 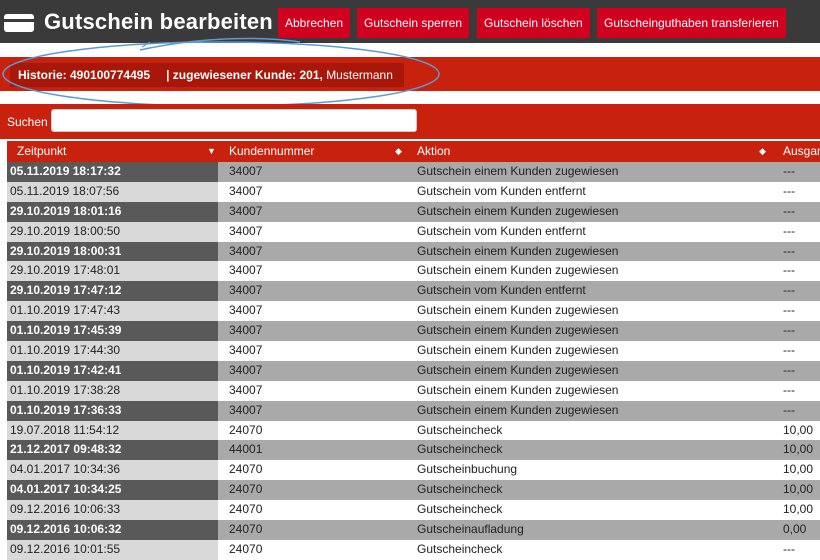 What do you see at coordinates (112, 410) in the screenshot?
I see `cell-zeitpunkt: 01.10.2019 17:36:33` at bounding box center [112, 410].